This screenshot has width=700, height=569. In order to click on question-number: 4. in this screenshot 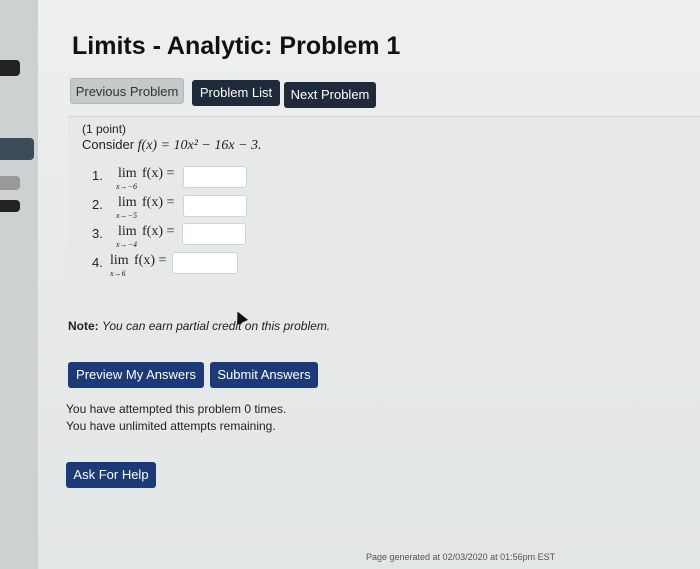, I will do `click(97, 262)`.